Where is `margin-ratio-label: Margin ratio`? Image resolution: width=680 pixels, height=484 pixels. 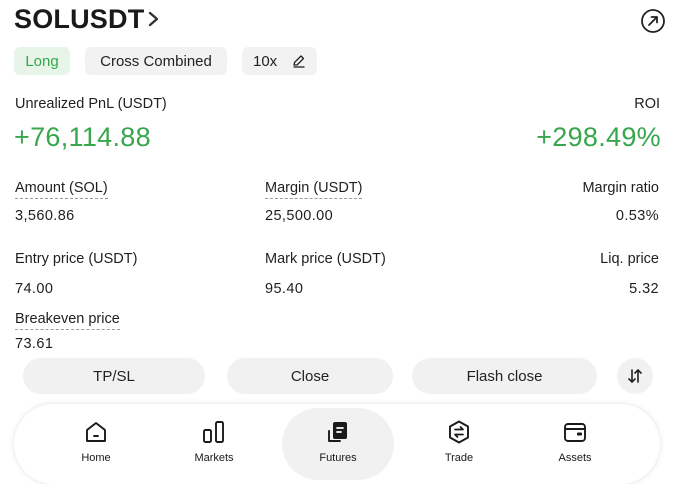 margin-ratio-label: Margin ratio is located at coordinates (620, 188).